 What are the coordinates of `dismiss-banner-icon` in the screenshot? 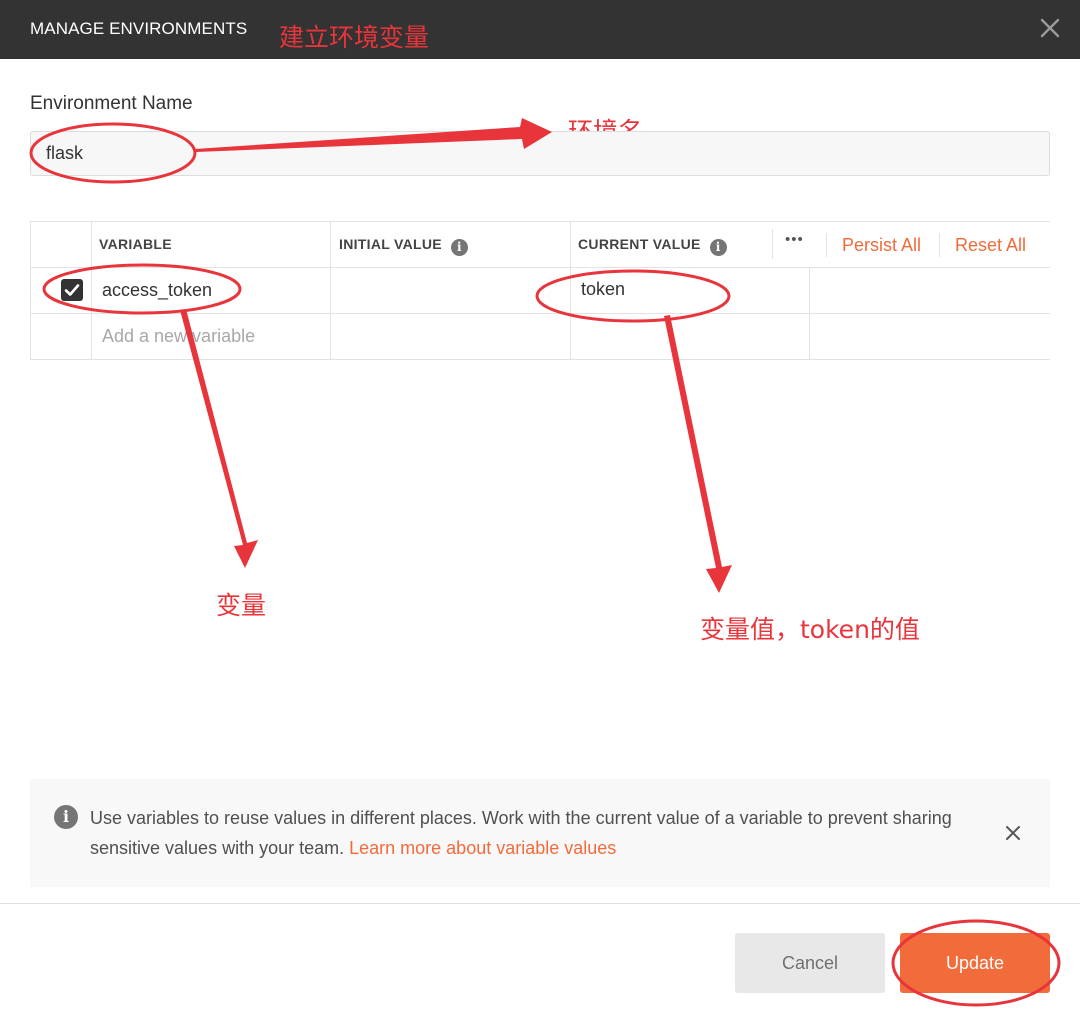 It's located at (1013, 833).